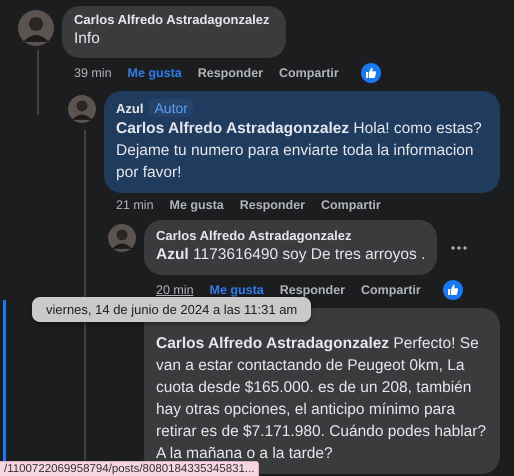  What do you see at coordinates (171, 108) in the screenshot?
I see `author-badge: Autor` at bounding box center [171, 108].